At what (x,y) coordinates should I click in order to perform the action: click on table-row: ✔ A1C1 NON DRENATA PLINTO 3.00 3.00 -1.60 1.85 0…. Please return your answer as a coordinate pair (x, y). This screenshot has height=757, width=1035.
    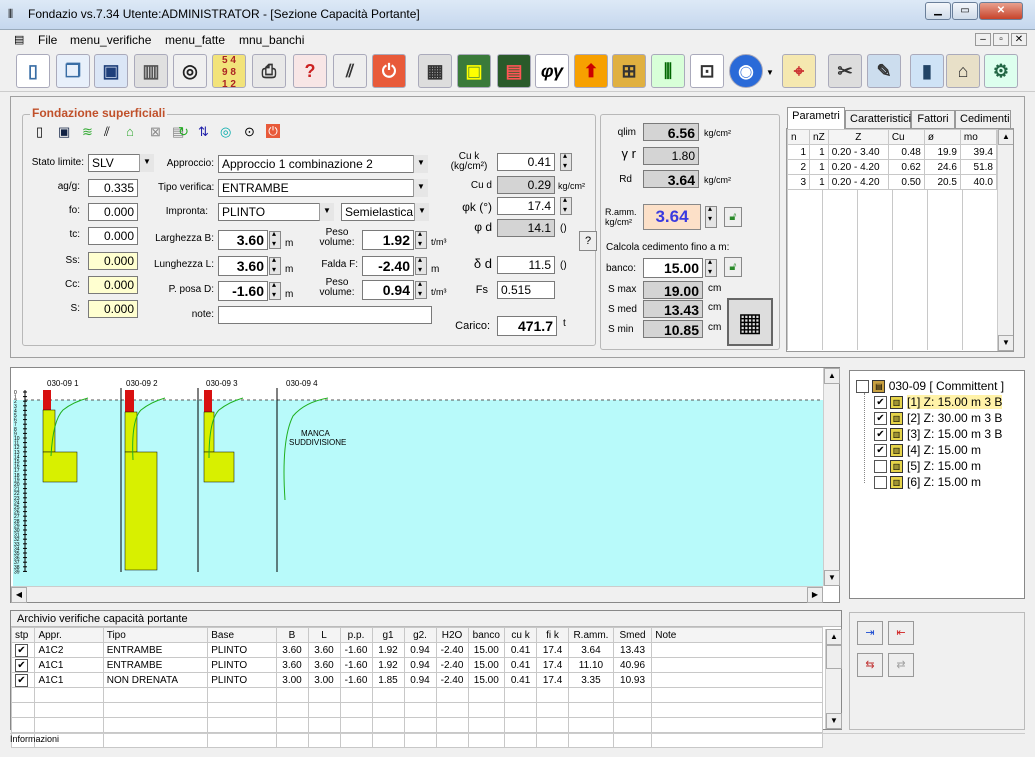
    Looking at the image, I should click on (416, 680).